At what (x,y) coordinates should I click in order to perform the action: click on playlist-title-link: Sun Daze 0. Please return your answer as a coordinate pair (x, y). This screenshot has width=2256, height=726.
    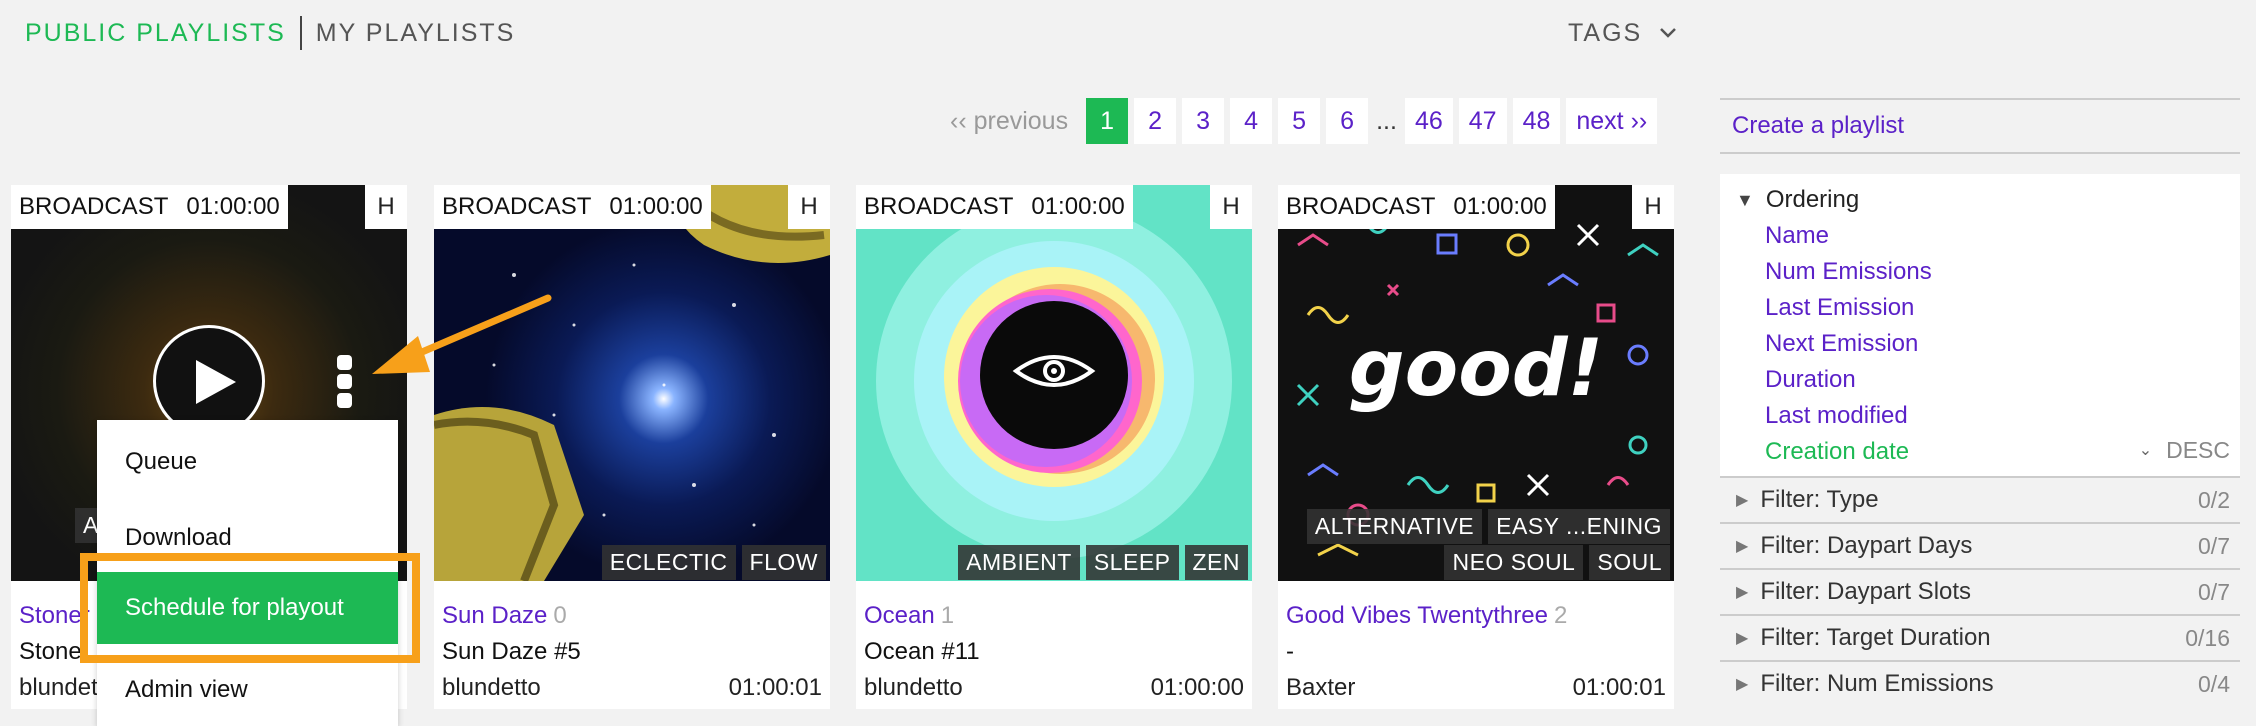
    Looking at the image, I should click on (504, 616).